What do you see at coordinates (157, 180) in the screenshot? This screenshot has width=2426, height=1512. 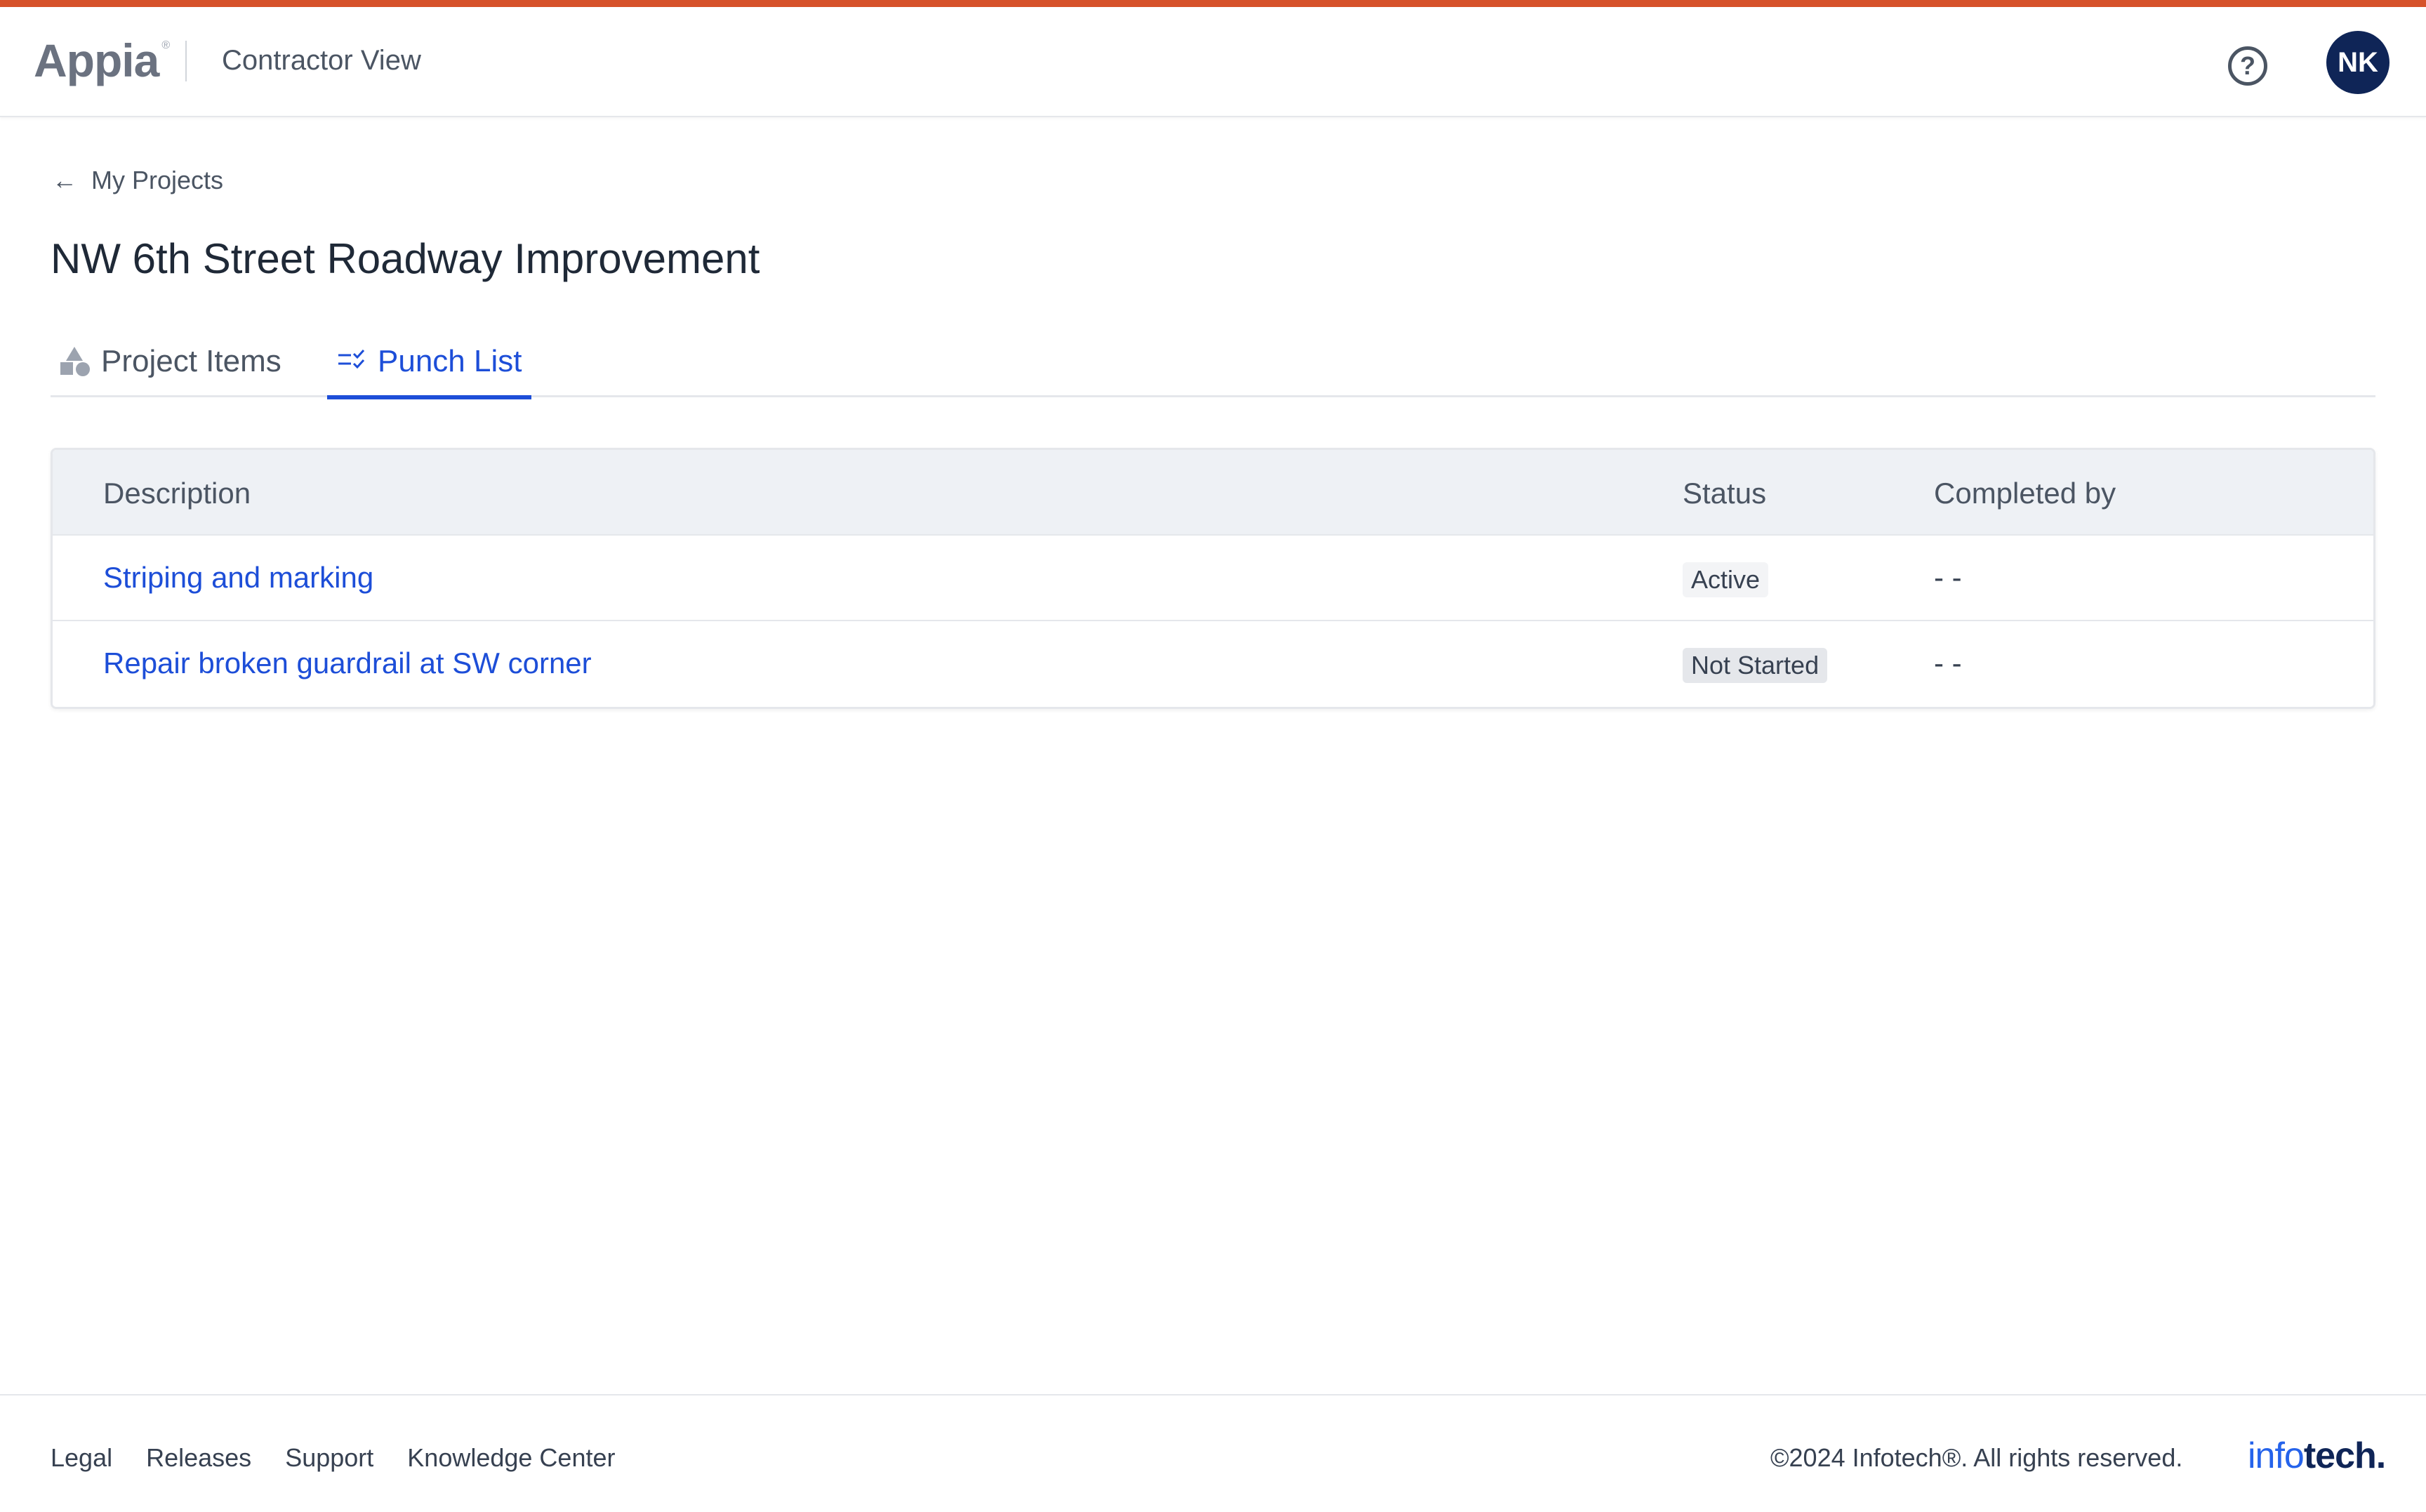 I see `breadcrumb-my-projects: My Projects` at bounding box center [157, 180].